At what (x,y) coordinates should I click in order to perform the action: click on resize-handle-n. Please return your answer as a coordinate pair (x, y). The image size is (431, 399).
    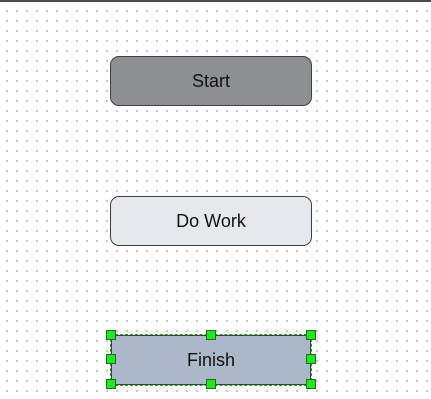
    Looking at the image, I should click on (211, 335).